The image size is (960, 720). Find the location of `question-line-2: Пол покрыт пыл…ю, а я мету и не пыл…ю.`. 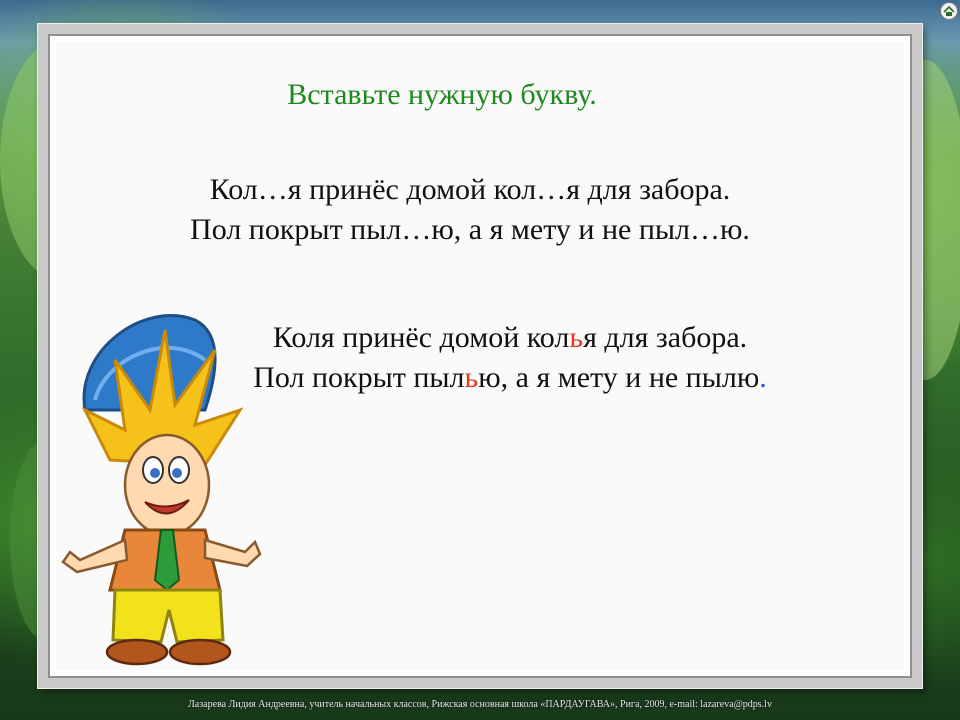

question-line-2: Пол покрыт пыл…ю, а я мету и не пыл…ю. is located at coordinates (470, 229).